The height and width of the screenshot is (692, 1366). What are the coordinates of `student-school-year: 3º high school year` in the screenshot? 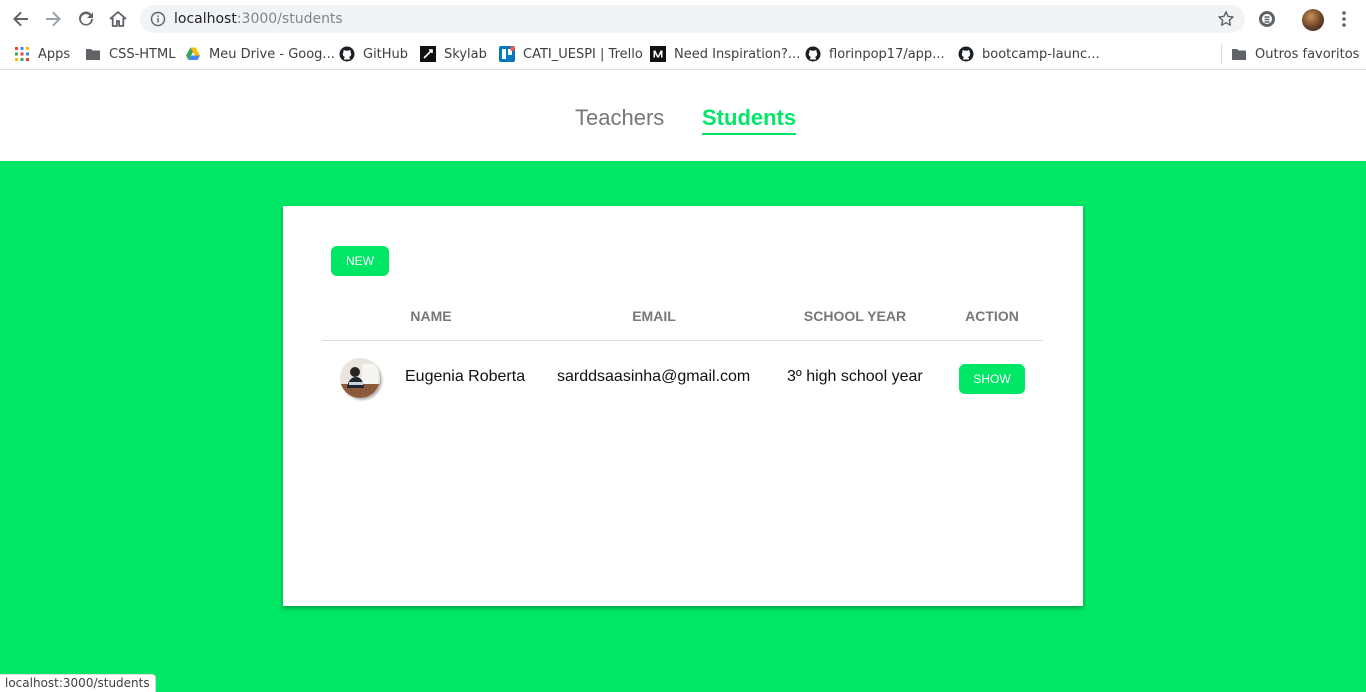 It's located at (855, 376).